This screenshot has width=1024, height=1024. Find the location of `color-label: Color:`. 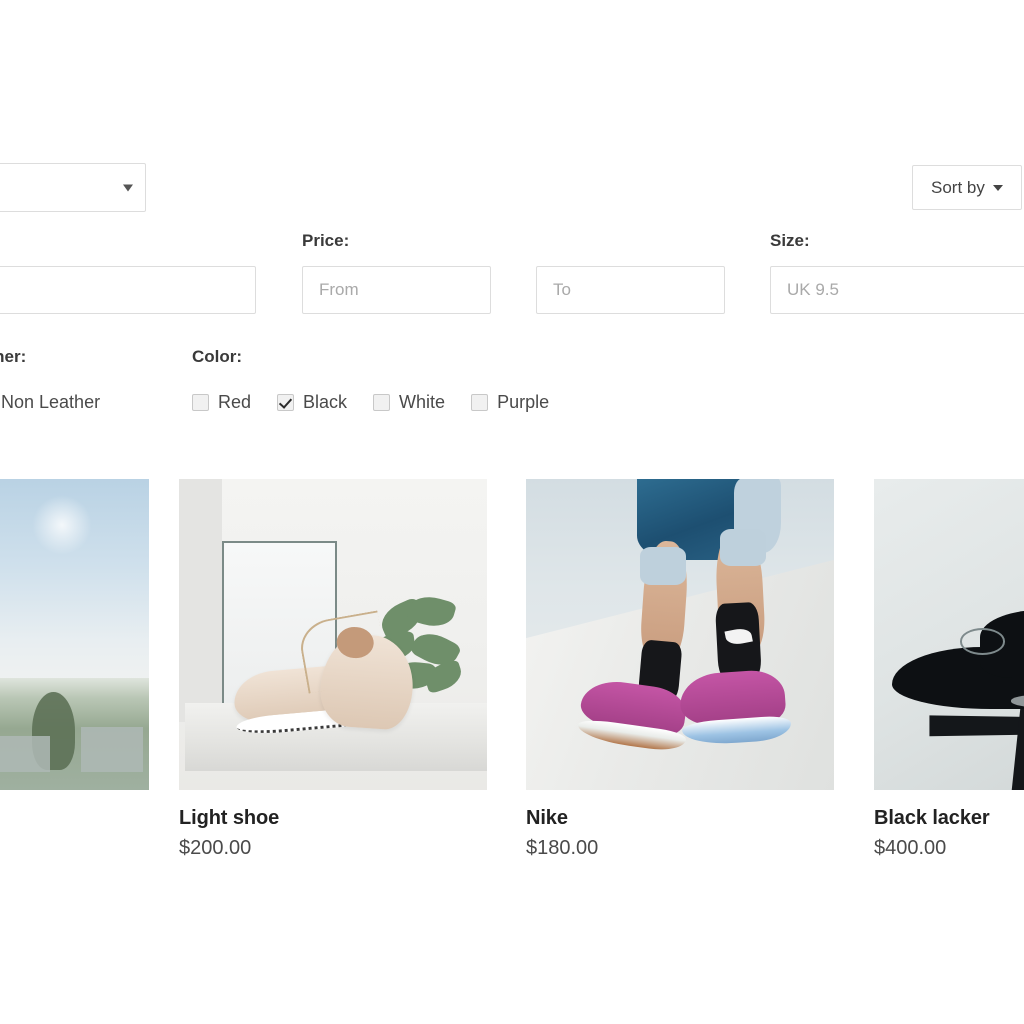

color-label: Color: is located at coordinates (217, 356).